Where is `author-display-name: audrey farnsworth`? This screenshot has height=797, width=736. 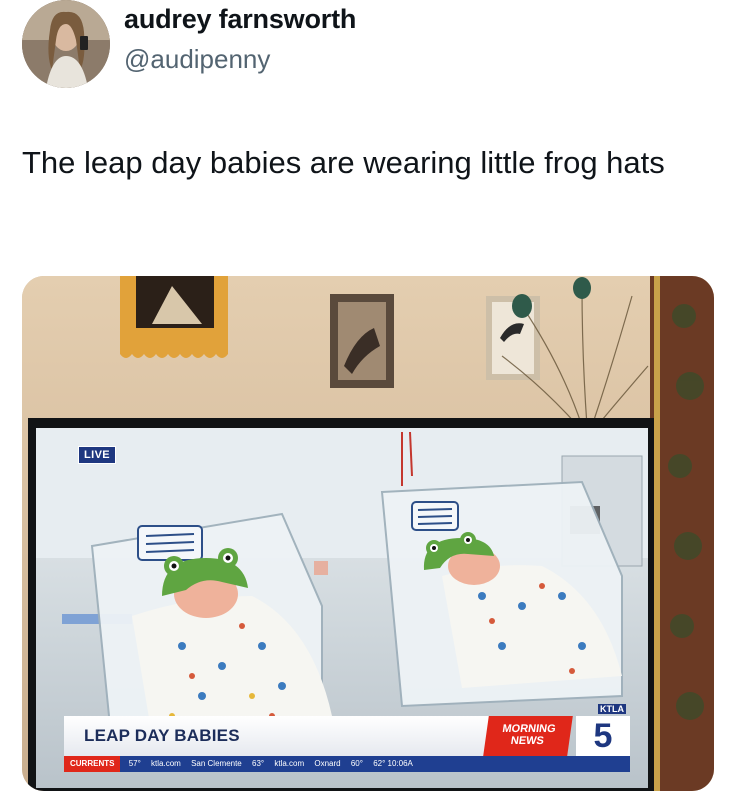 author-display-name: audrey farnsworth is located at coordinates (240, 19).